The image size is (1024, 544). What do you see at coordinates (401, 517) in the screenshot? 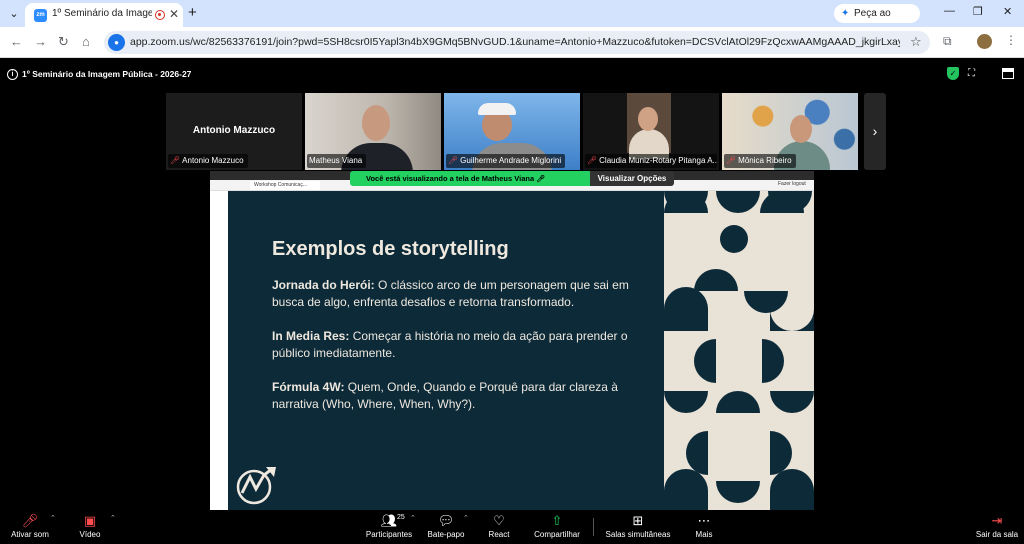
I see `participants-count: 25` at bounding box center [401, 517].